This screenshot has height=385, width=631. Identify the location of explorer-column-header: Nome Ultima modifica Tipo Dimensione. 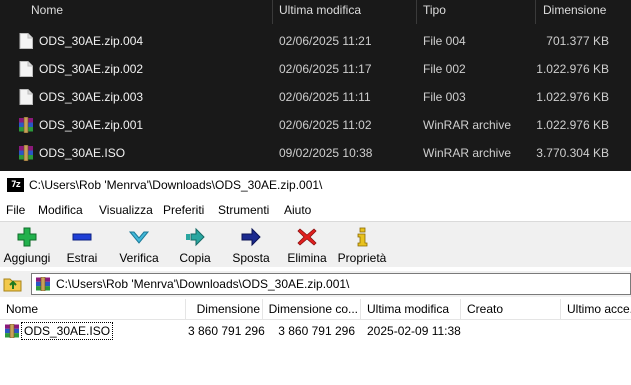
(315, 12).